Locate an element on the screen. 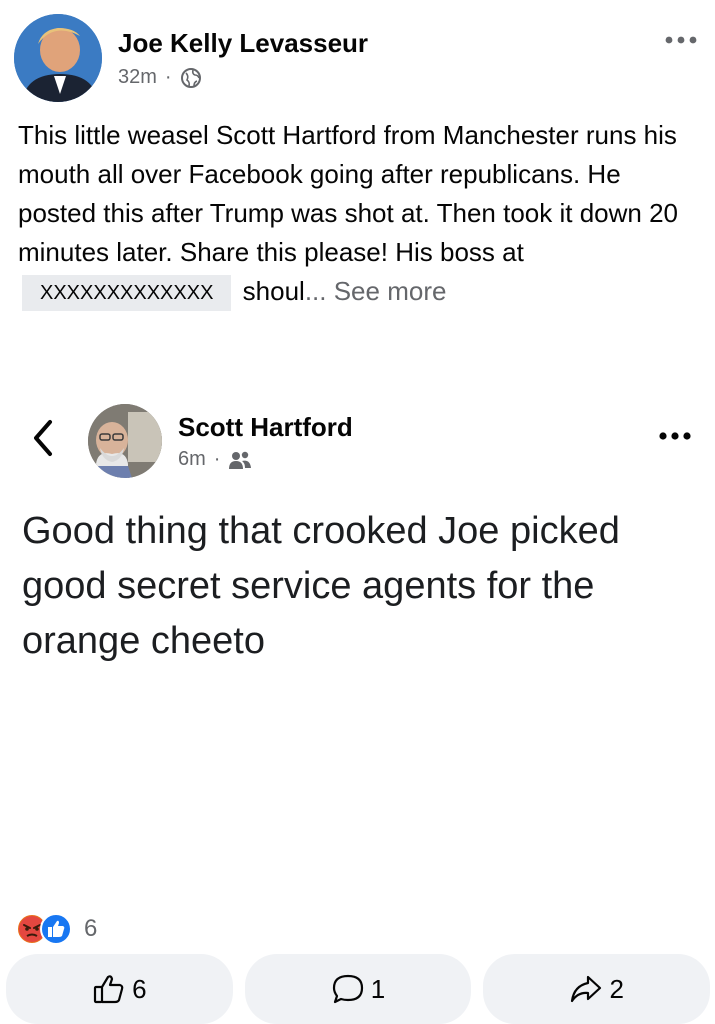 This screenshot has width=715, height=1024. post-header: Joe Kelly Levasseur 32m · is located at coordinates (359, 58).